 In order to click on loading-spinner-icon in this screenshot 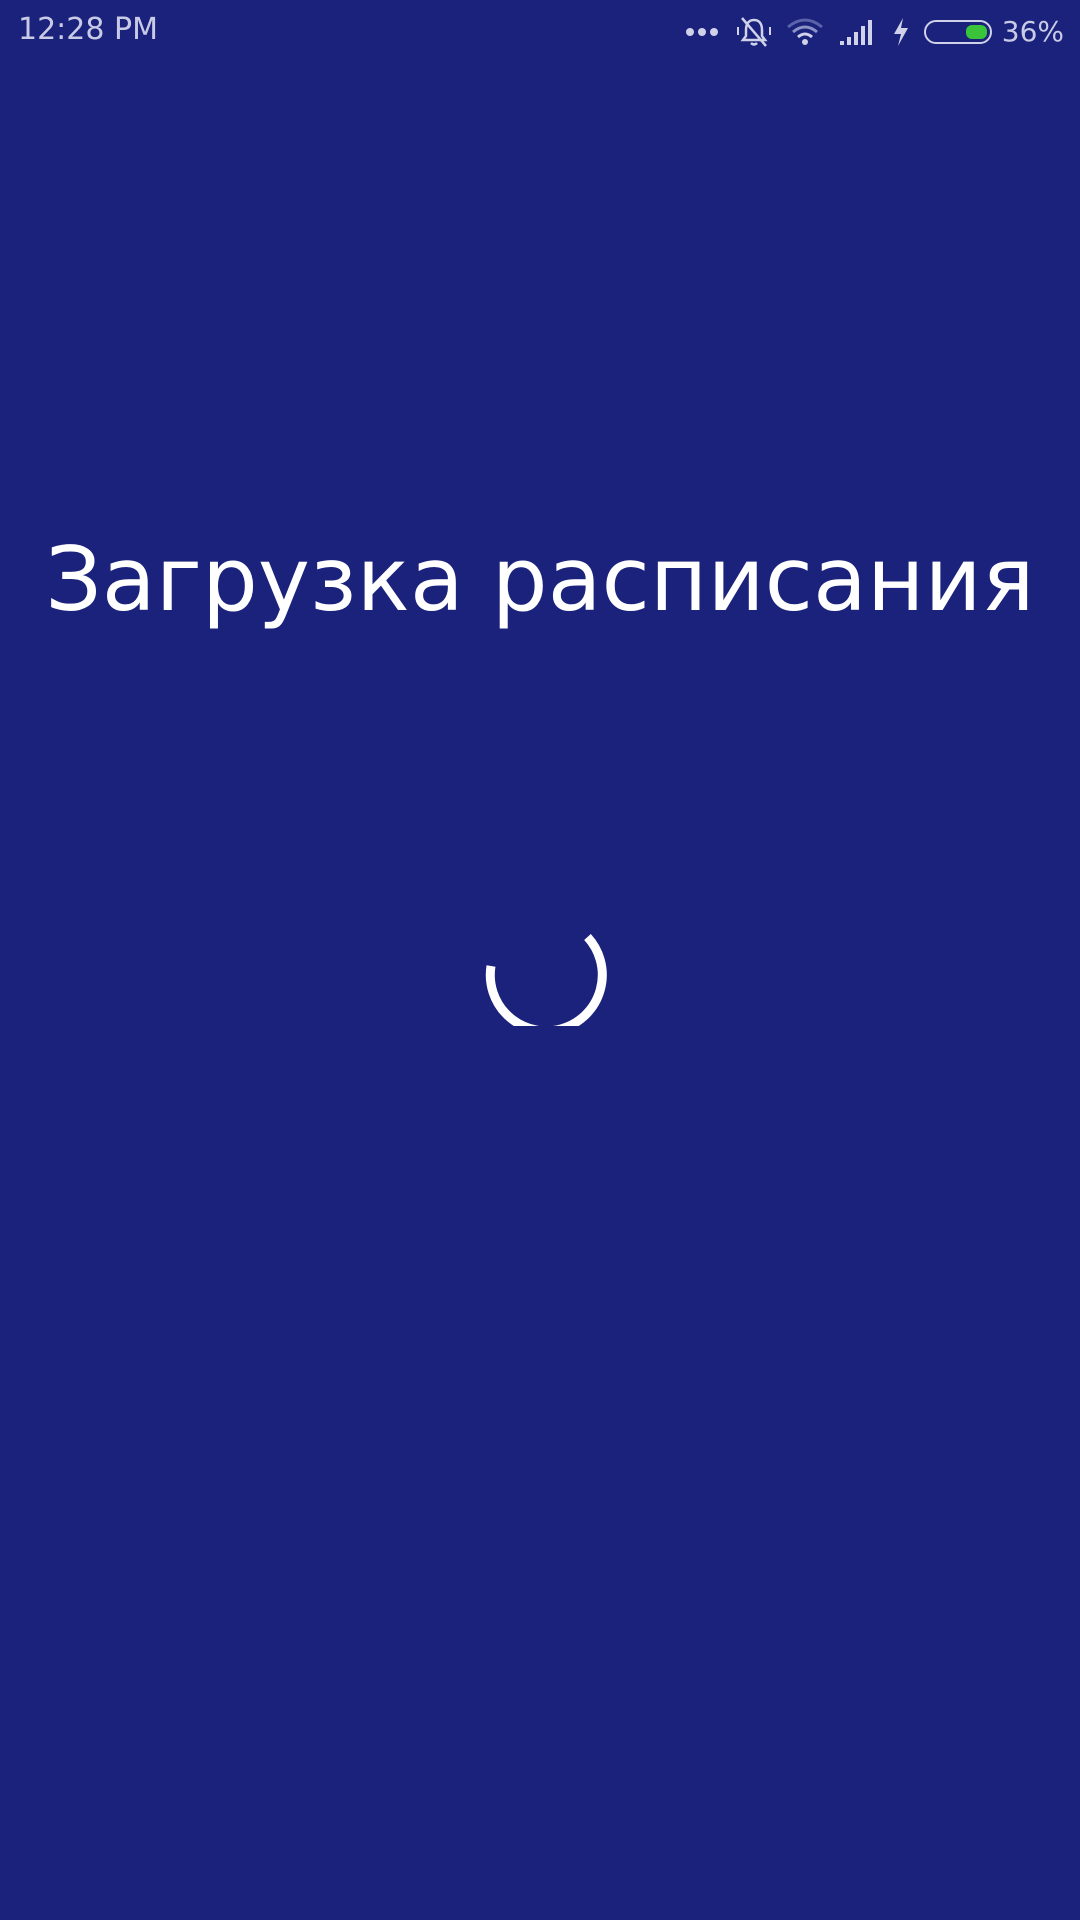, I will do `click(546, 979)`.